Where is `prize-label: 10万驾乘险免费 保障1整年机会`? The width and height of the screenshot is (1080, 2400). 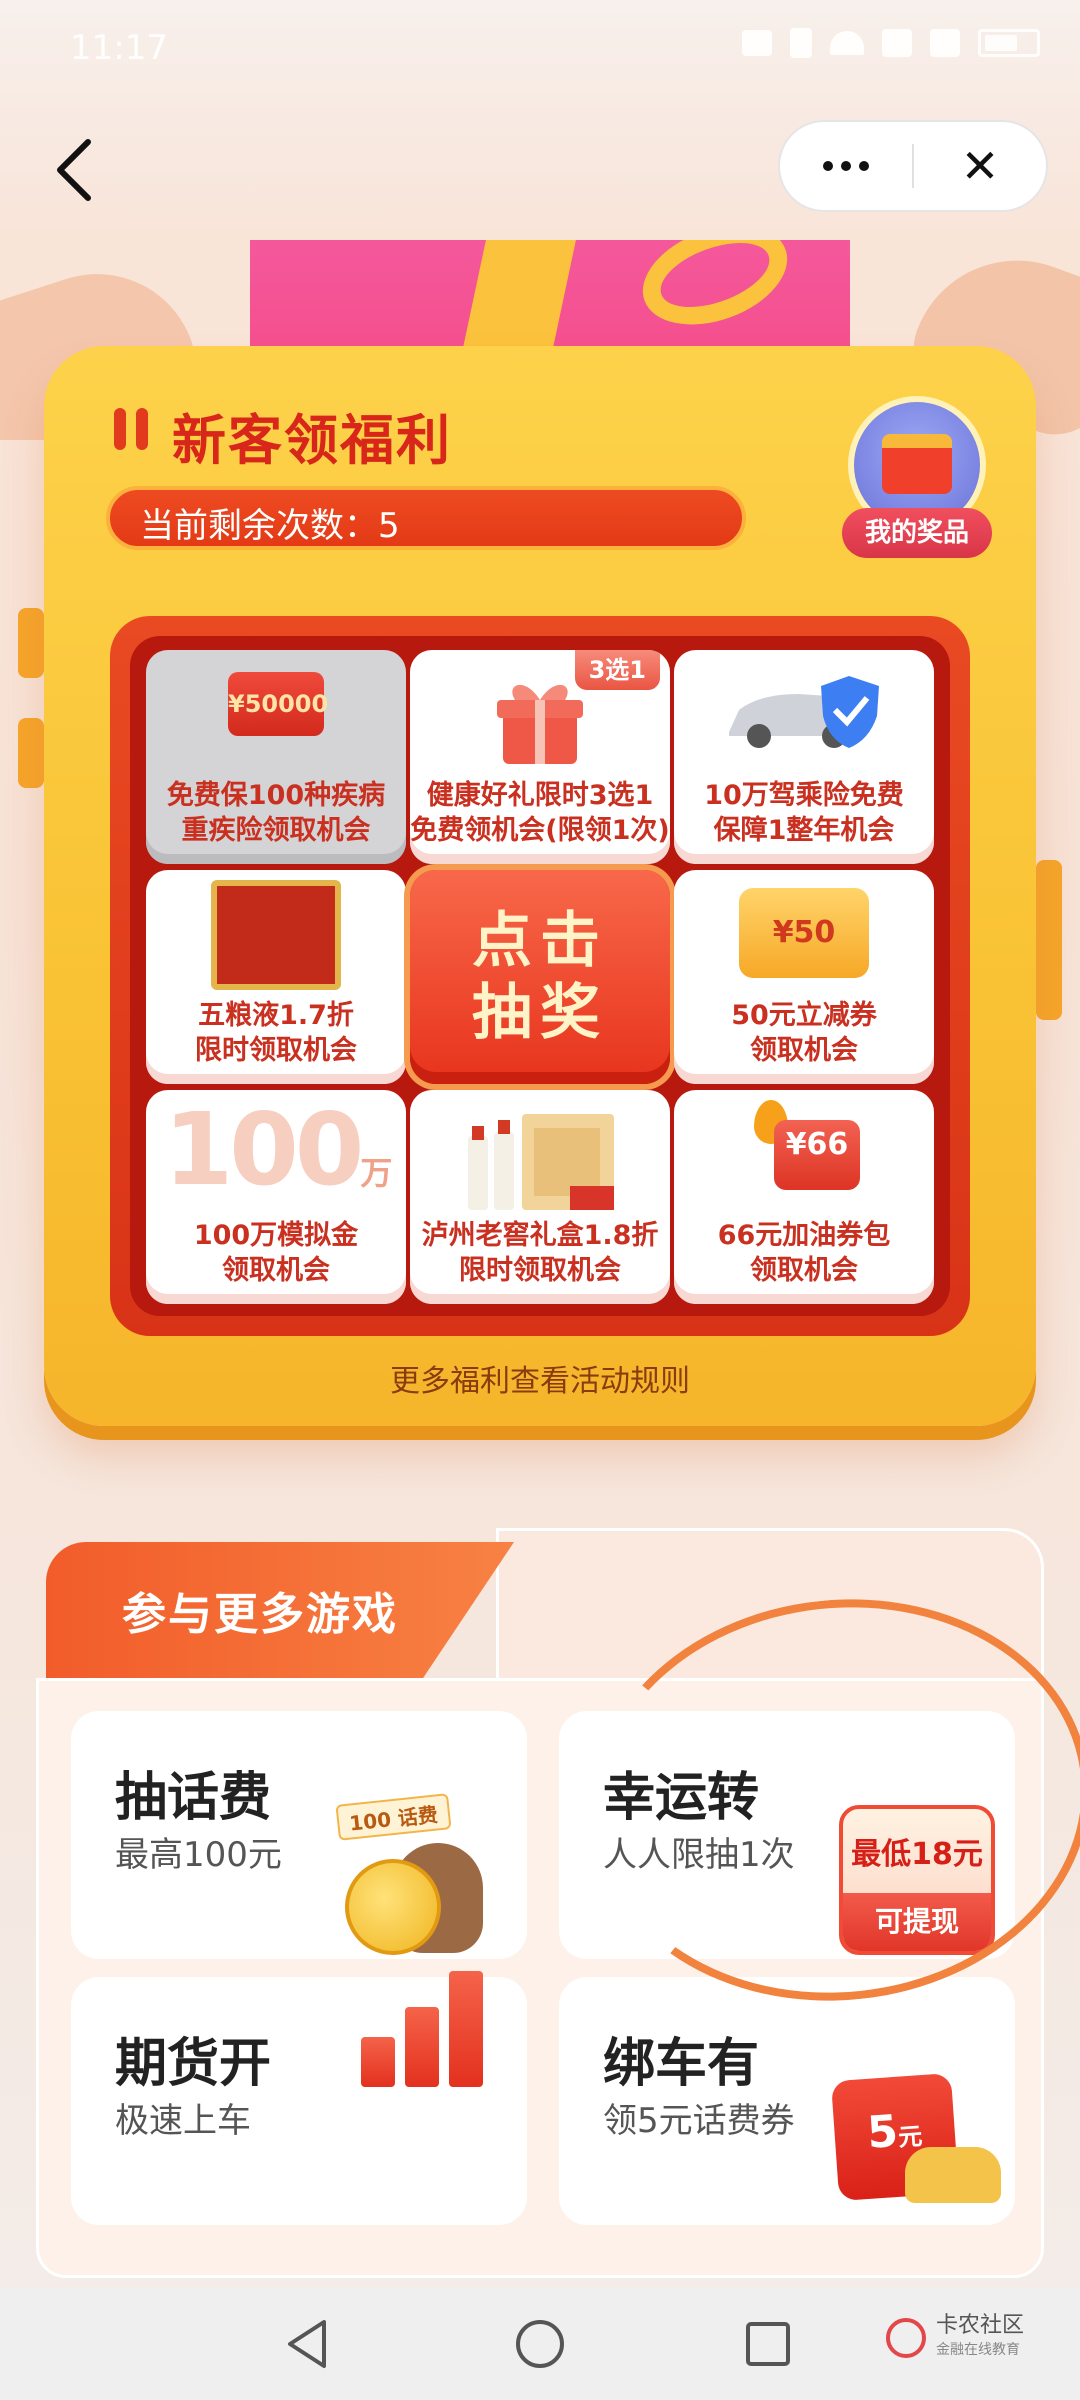
prize-label: 10万驾乘险免费 保障1整年机会 is located at coordinates (804, 813).